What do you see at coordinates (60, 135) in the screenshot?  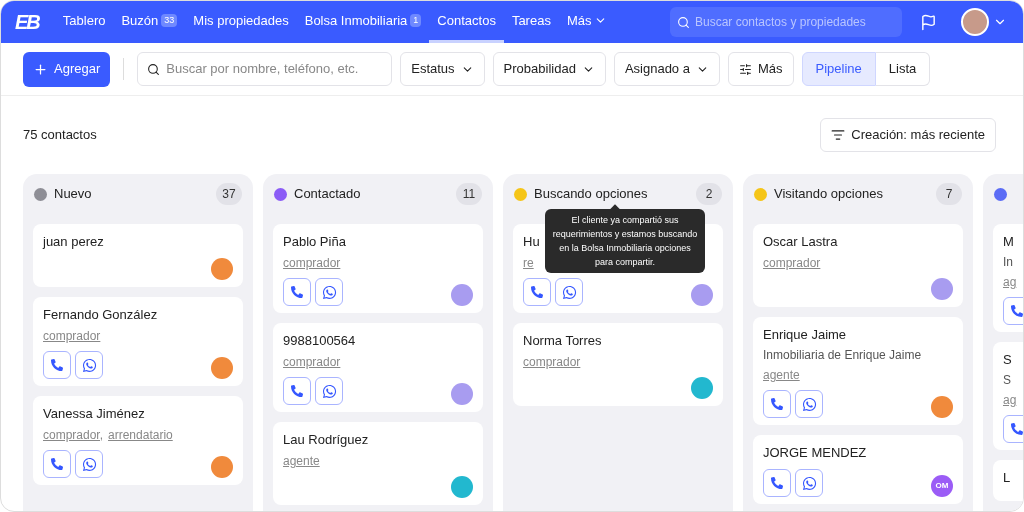 I see `contact-count: 75 contactos` at bounding box center [60, 135].